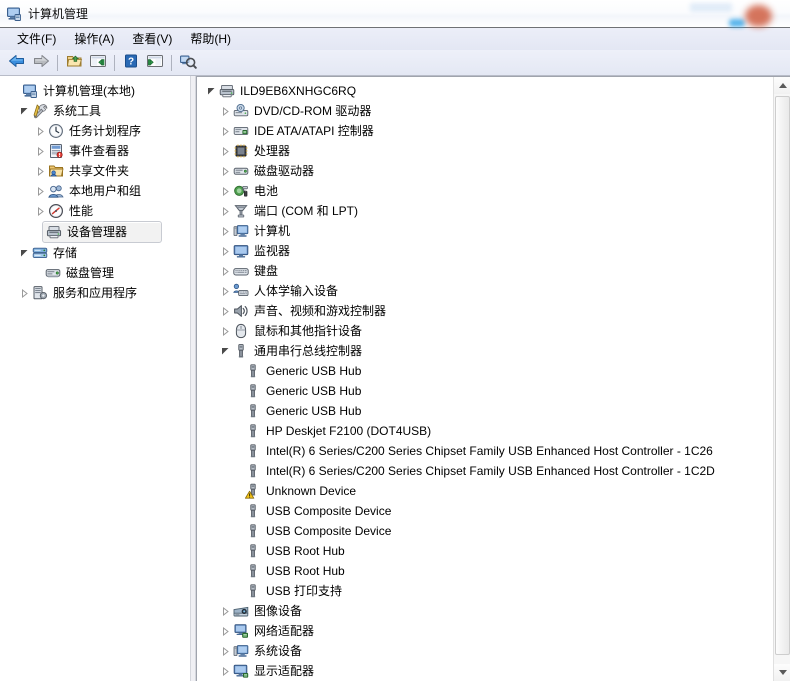 This screenshot has width=790, height=681. Describe the element at coordinates (485, 171) in the screenshot. I see `device-node-disk-drives: 磁盘驱动器` at that location.